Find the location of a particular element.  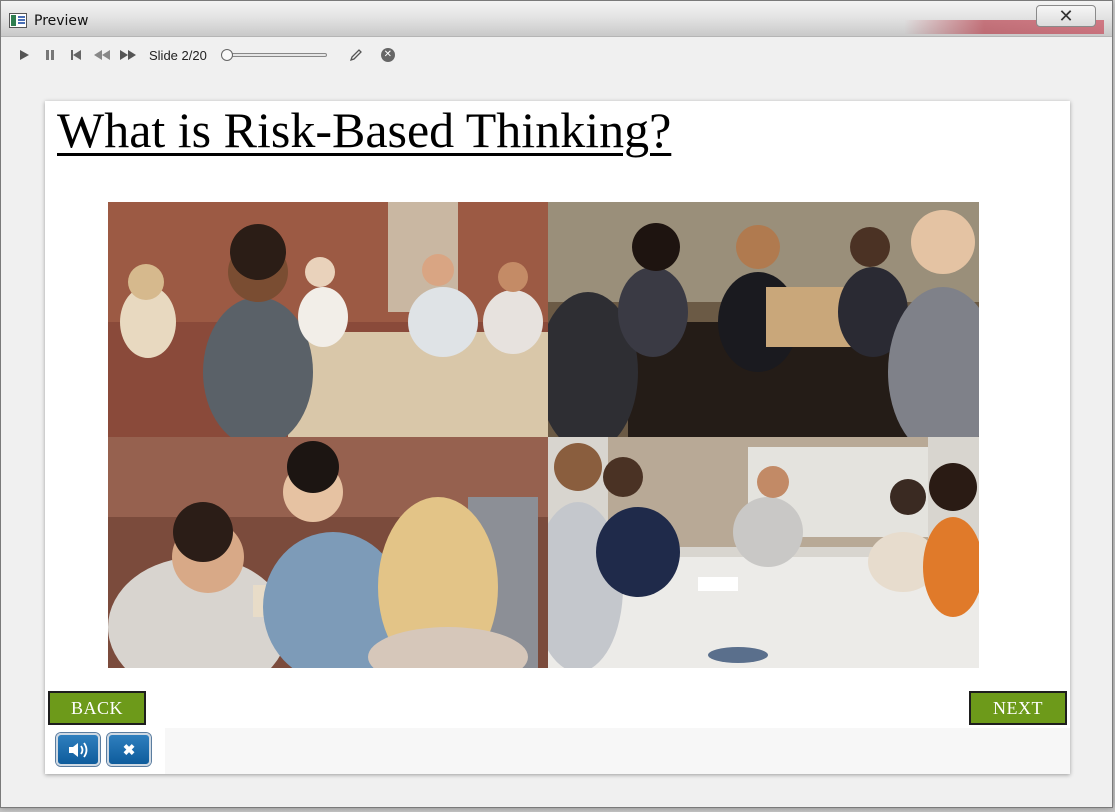

app-icon is located at coordinates (18, 20).